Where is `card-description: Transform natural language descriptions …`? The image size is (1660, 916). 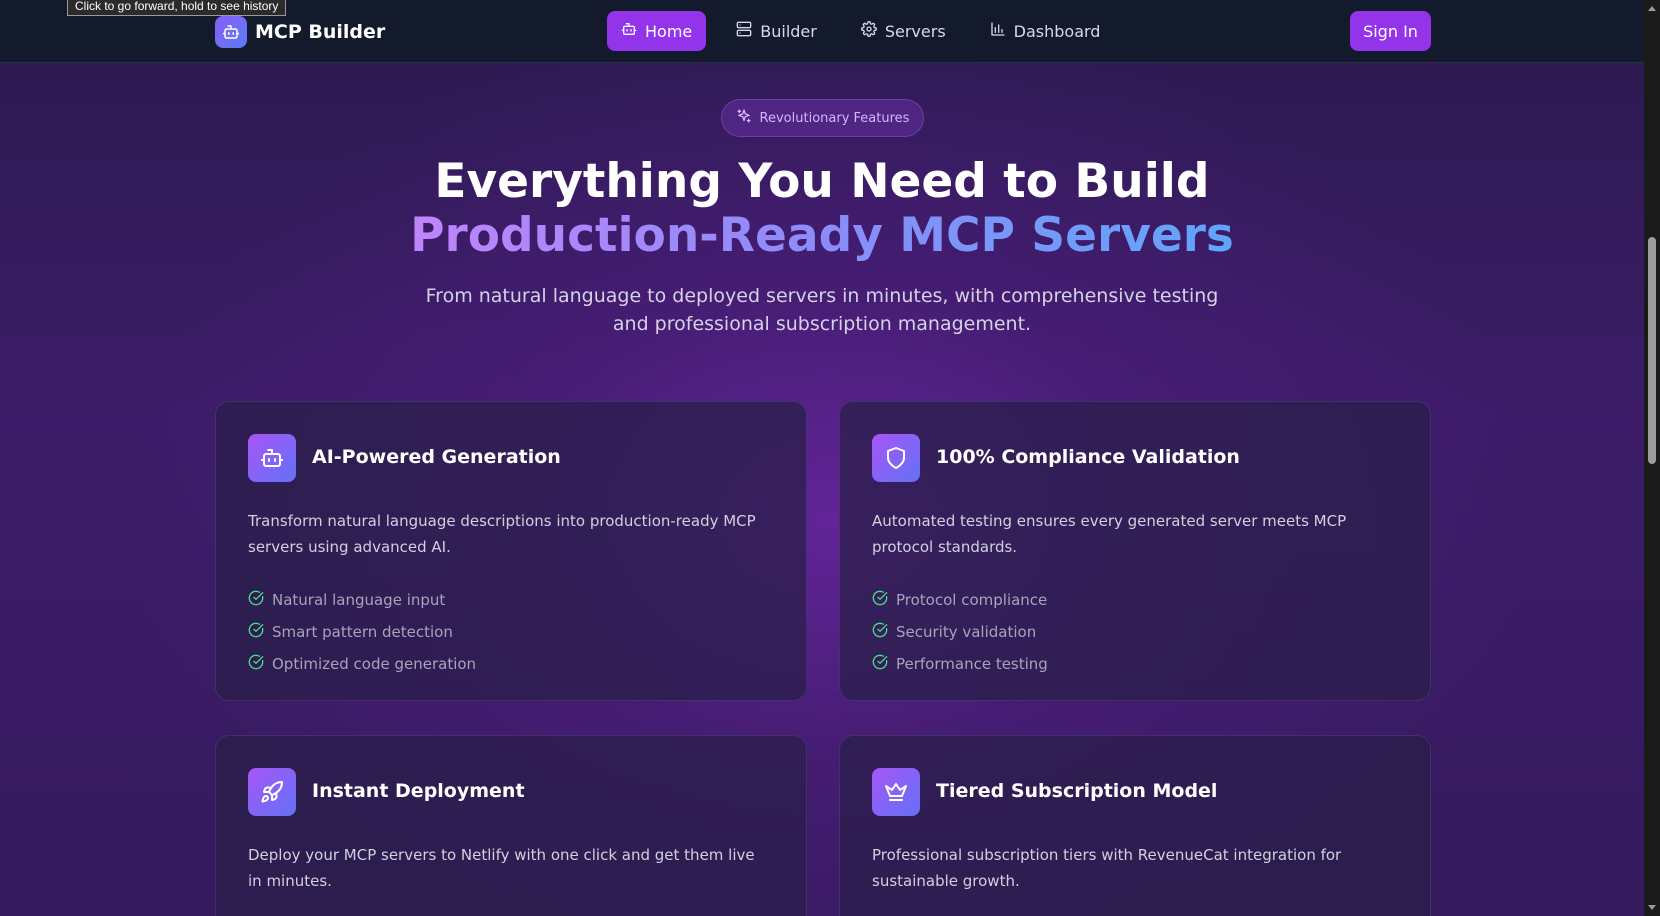 card-description: Transform natural language descriptions … is located at coordinates (502, 534).